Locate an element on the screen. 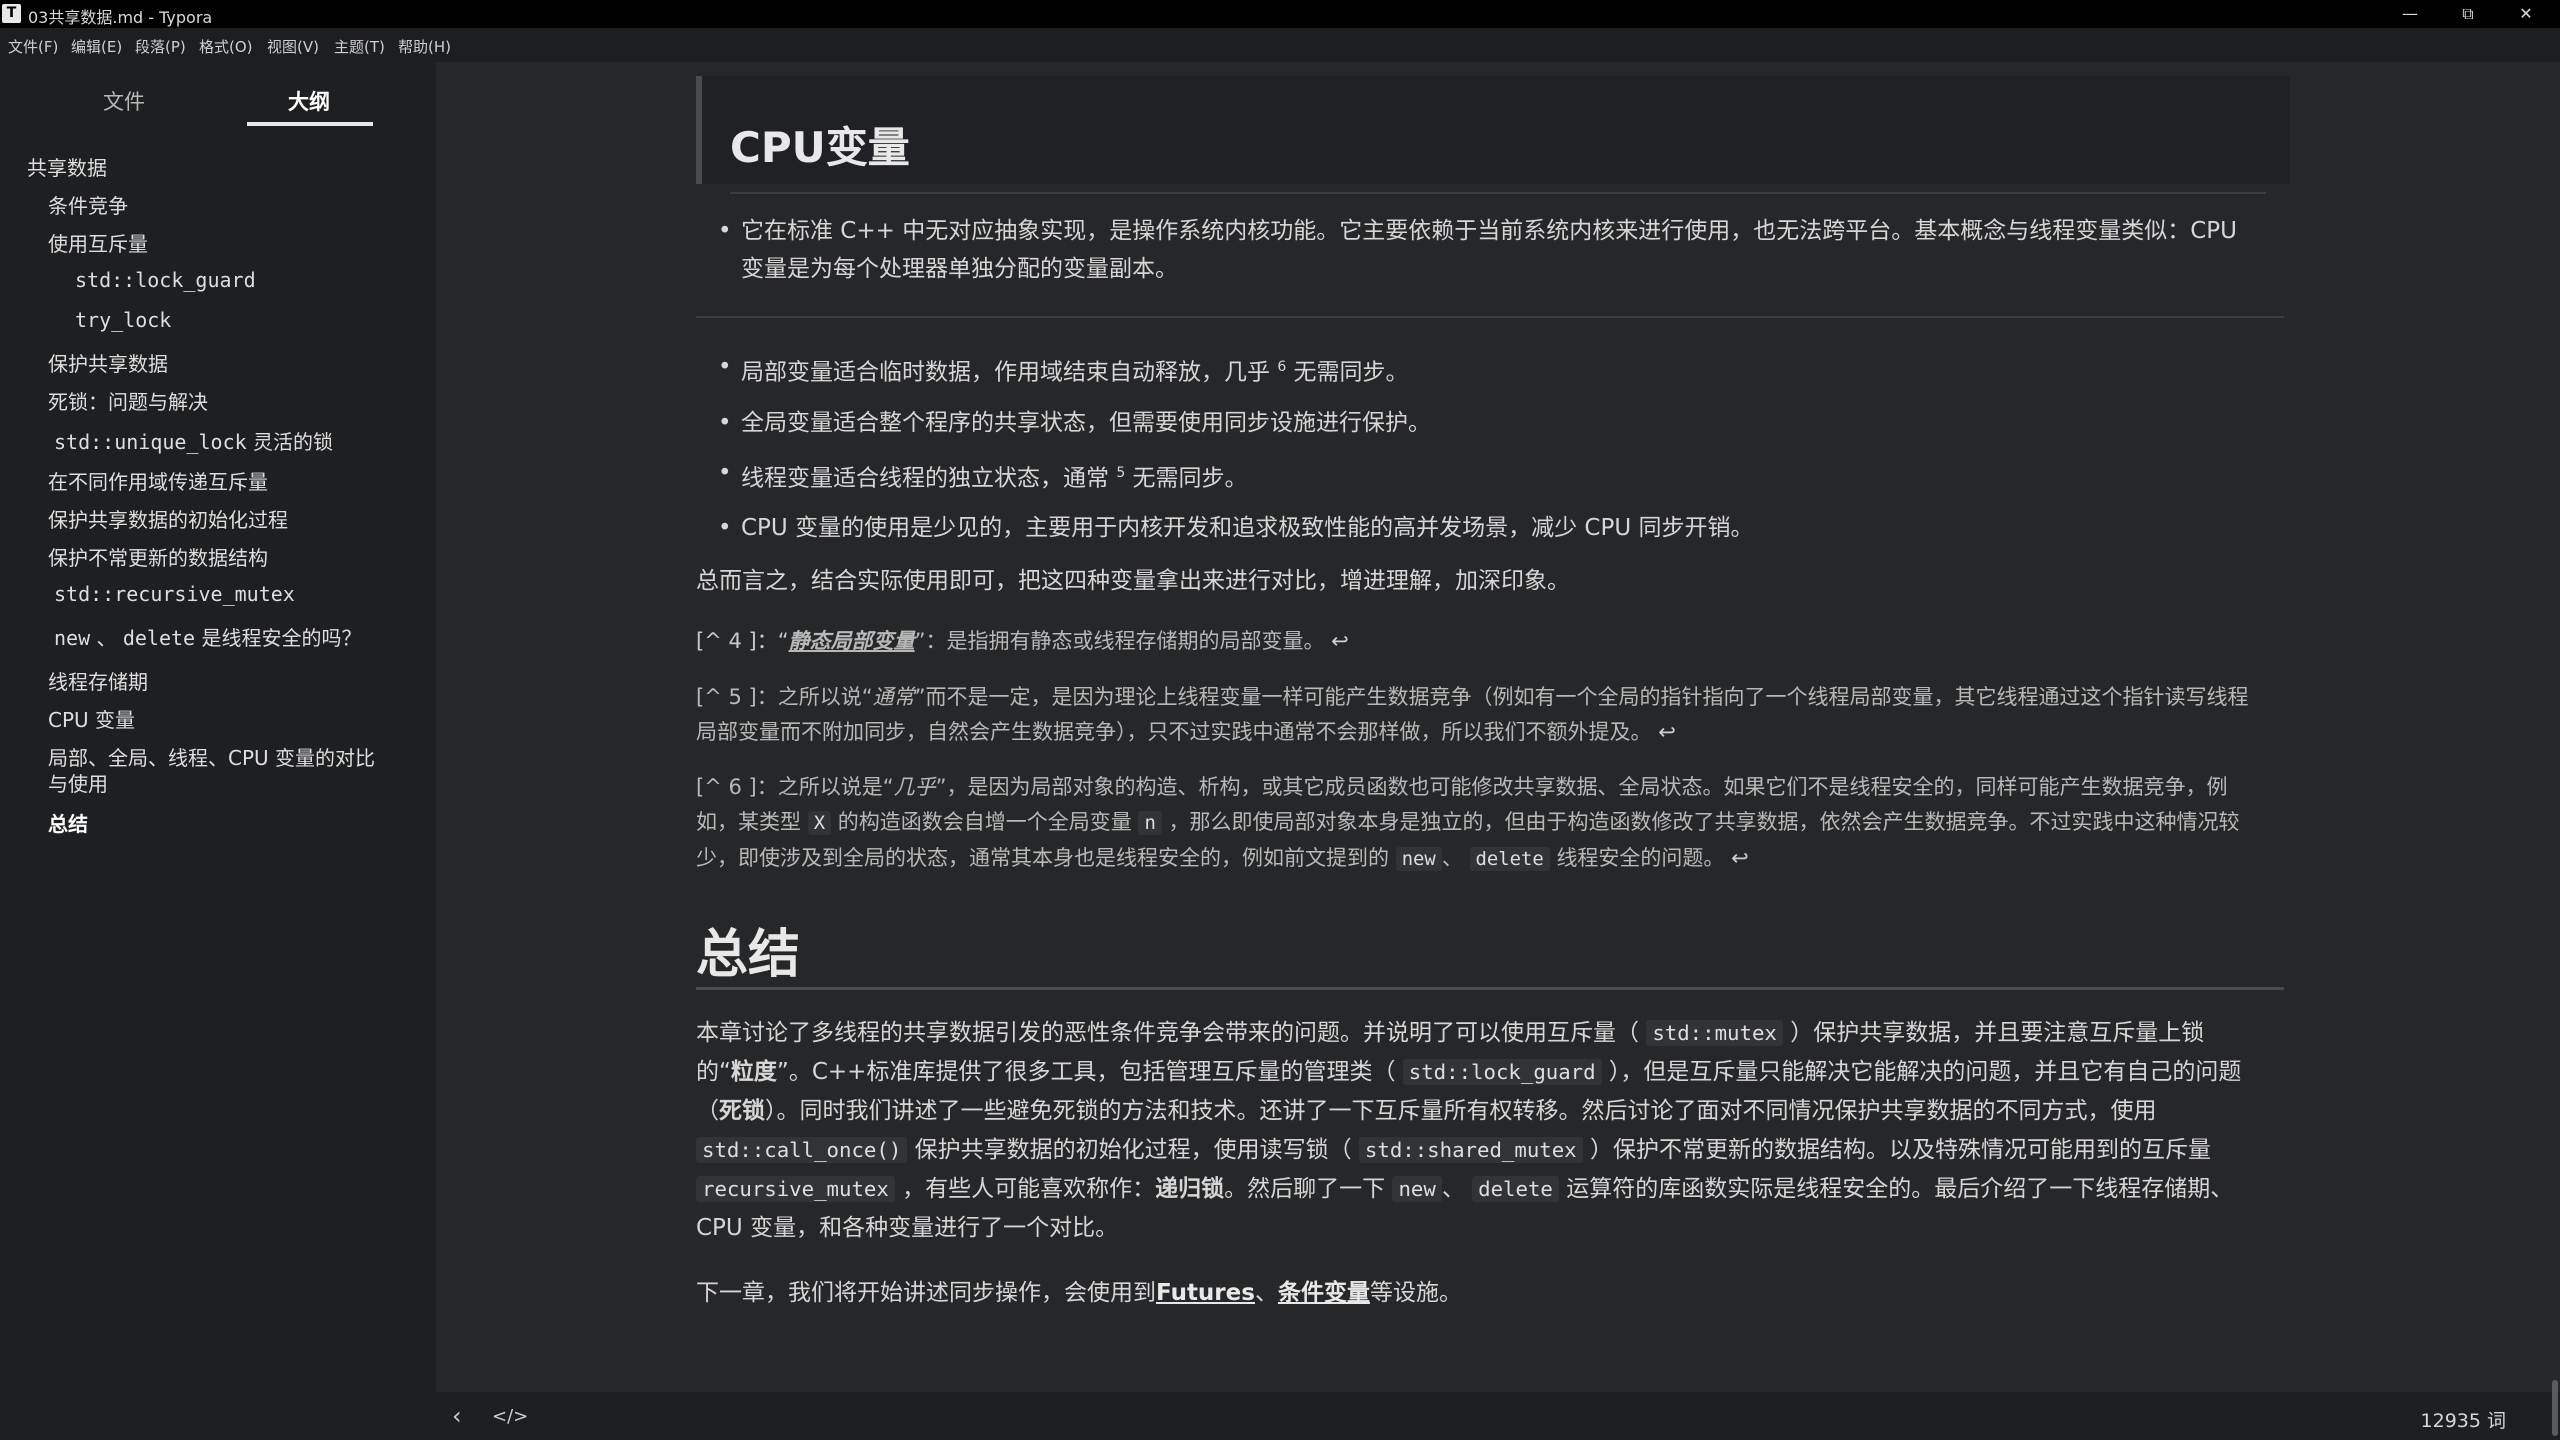 This screenshot has height=1440, width=2560. menu-view: 视图(V) is located at coordinates (293, 46).